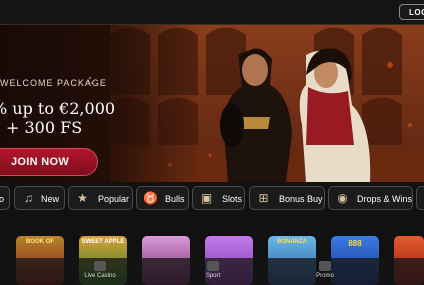  Describe the element at coordinates (411, 12) in the screenshot. I see `login-button: LOG` at that location.